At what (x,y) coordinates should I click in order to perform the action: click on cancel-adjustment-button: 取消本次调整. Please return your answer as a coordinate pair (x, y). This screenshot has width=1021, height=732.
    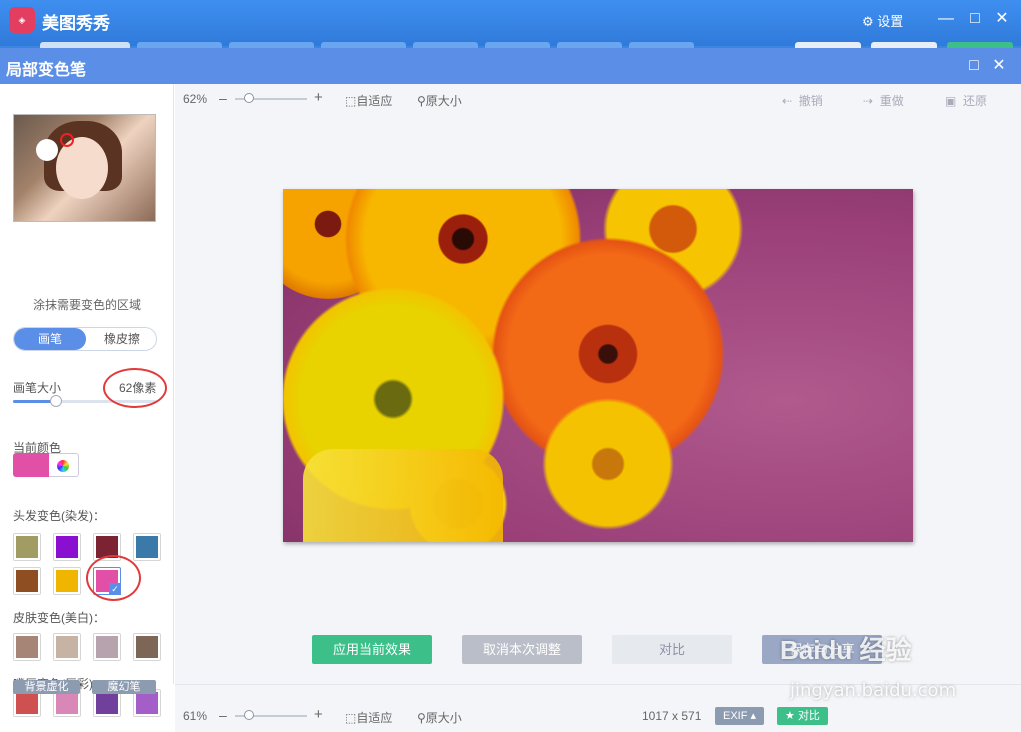
    Looking at the image, I should click on (522, 649).